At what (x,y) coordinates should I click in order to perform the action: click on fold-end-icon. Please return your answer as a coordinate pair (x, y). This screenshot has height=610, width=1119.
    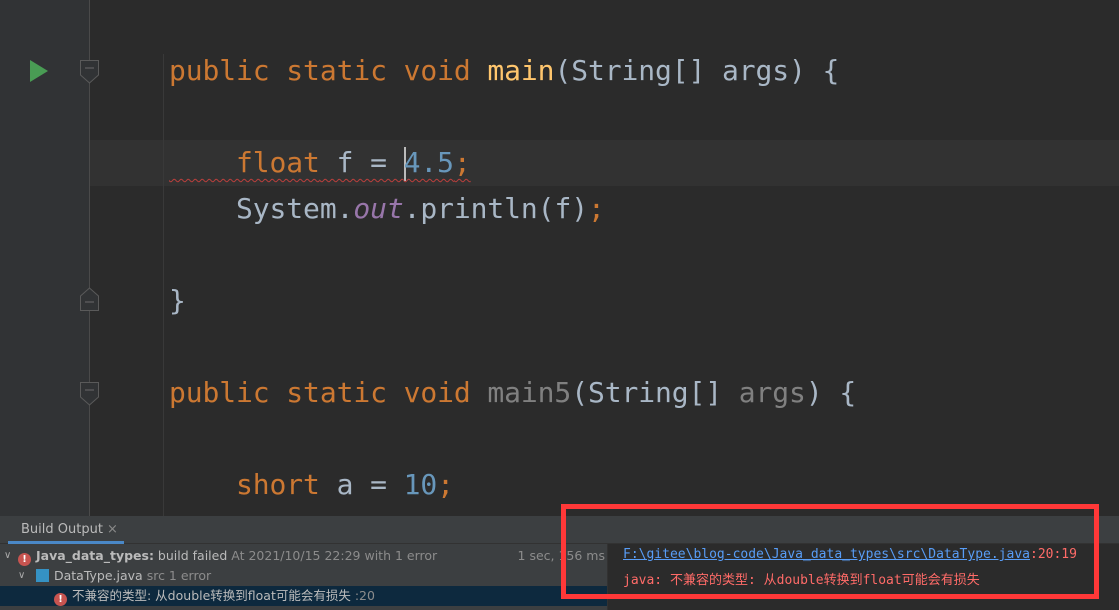
    Looking at the image, I should click on (89, 299).